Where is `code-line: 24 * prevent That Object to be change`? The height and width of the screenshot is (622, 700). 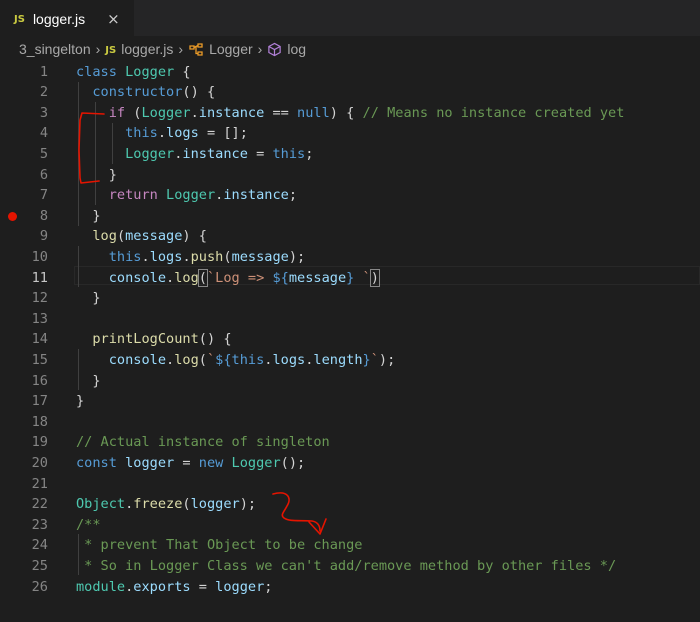 code-line: 24 * prevent That Object to be change is located at coordinates (350, 545).